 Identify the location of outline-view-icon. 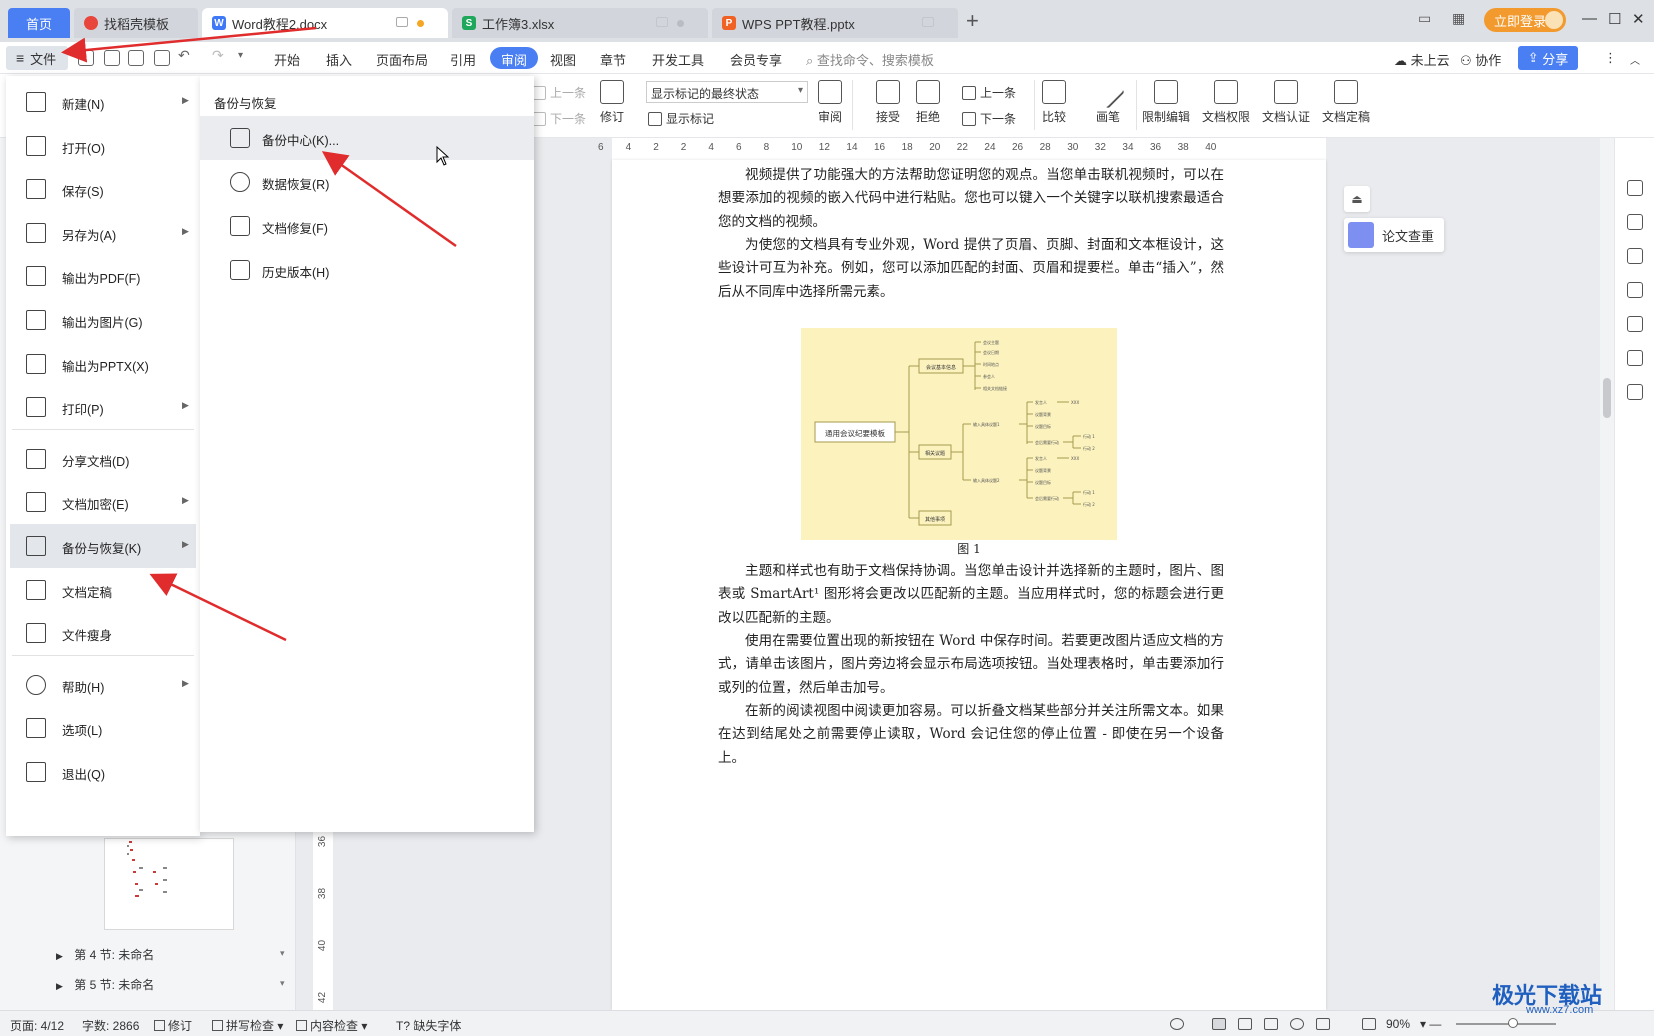
(1245, 1024).